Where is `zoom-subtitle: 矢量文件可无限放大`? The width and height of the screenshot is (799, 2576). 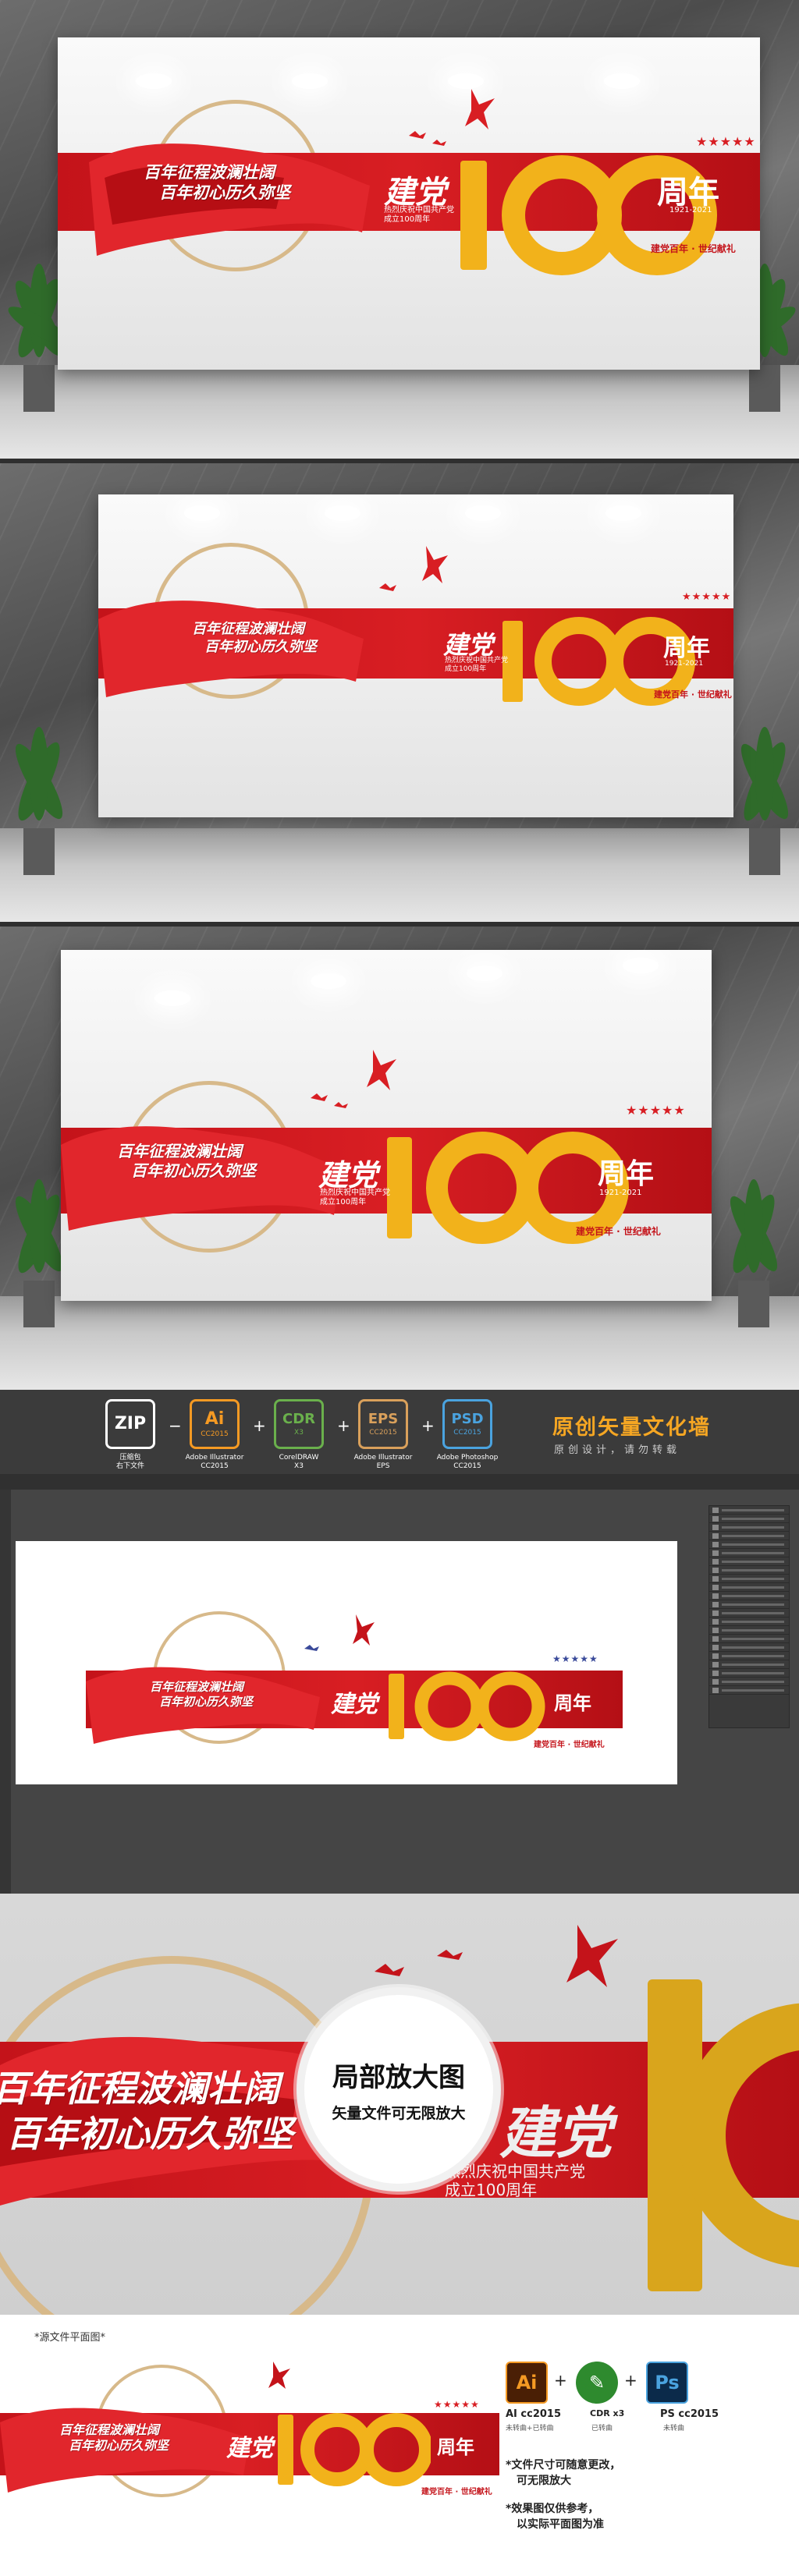 zoom-subtitle: 矢量文件可无限放大 is located at coordinates (399, 2113).